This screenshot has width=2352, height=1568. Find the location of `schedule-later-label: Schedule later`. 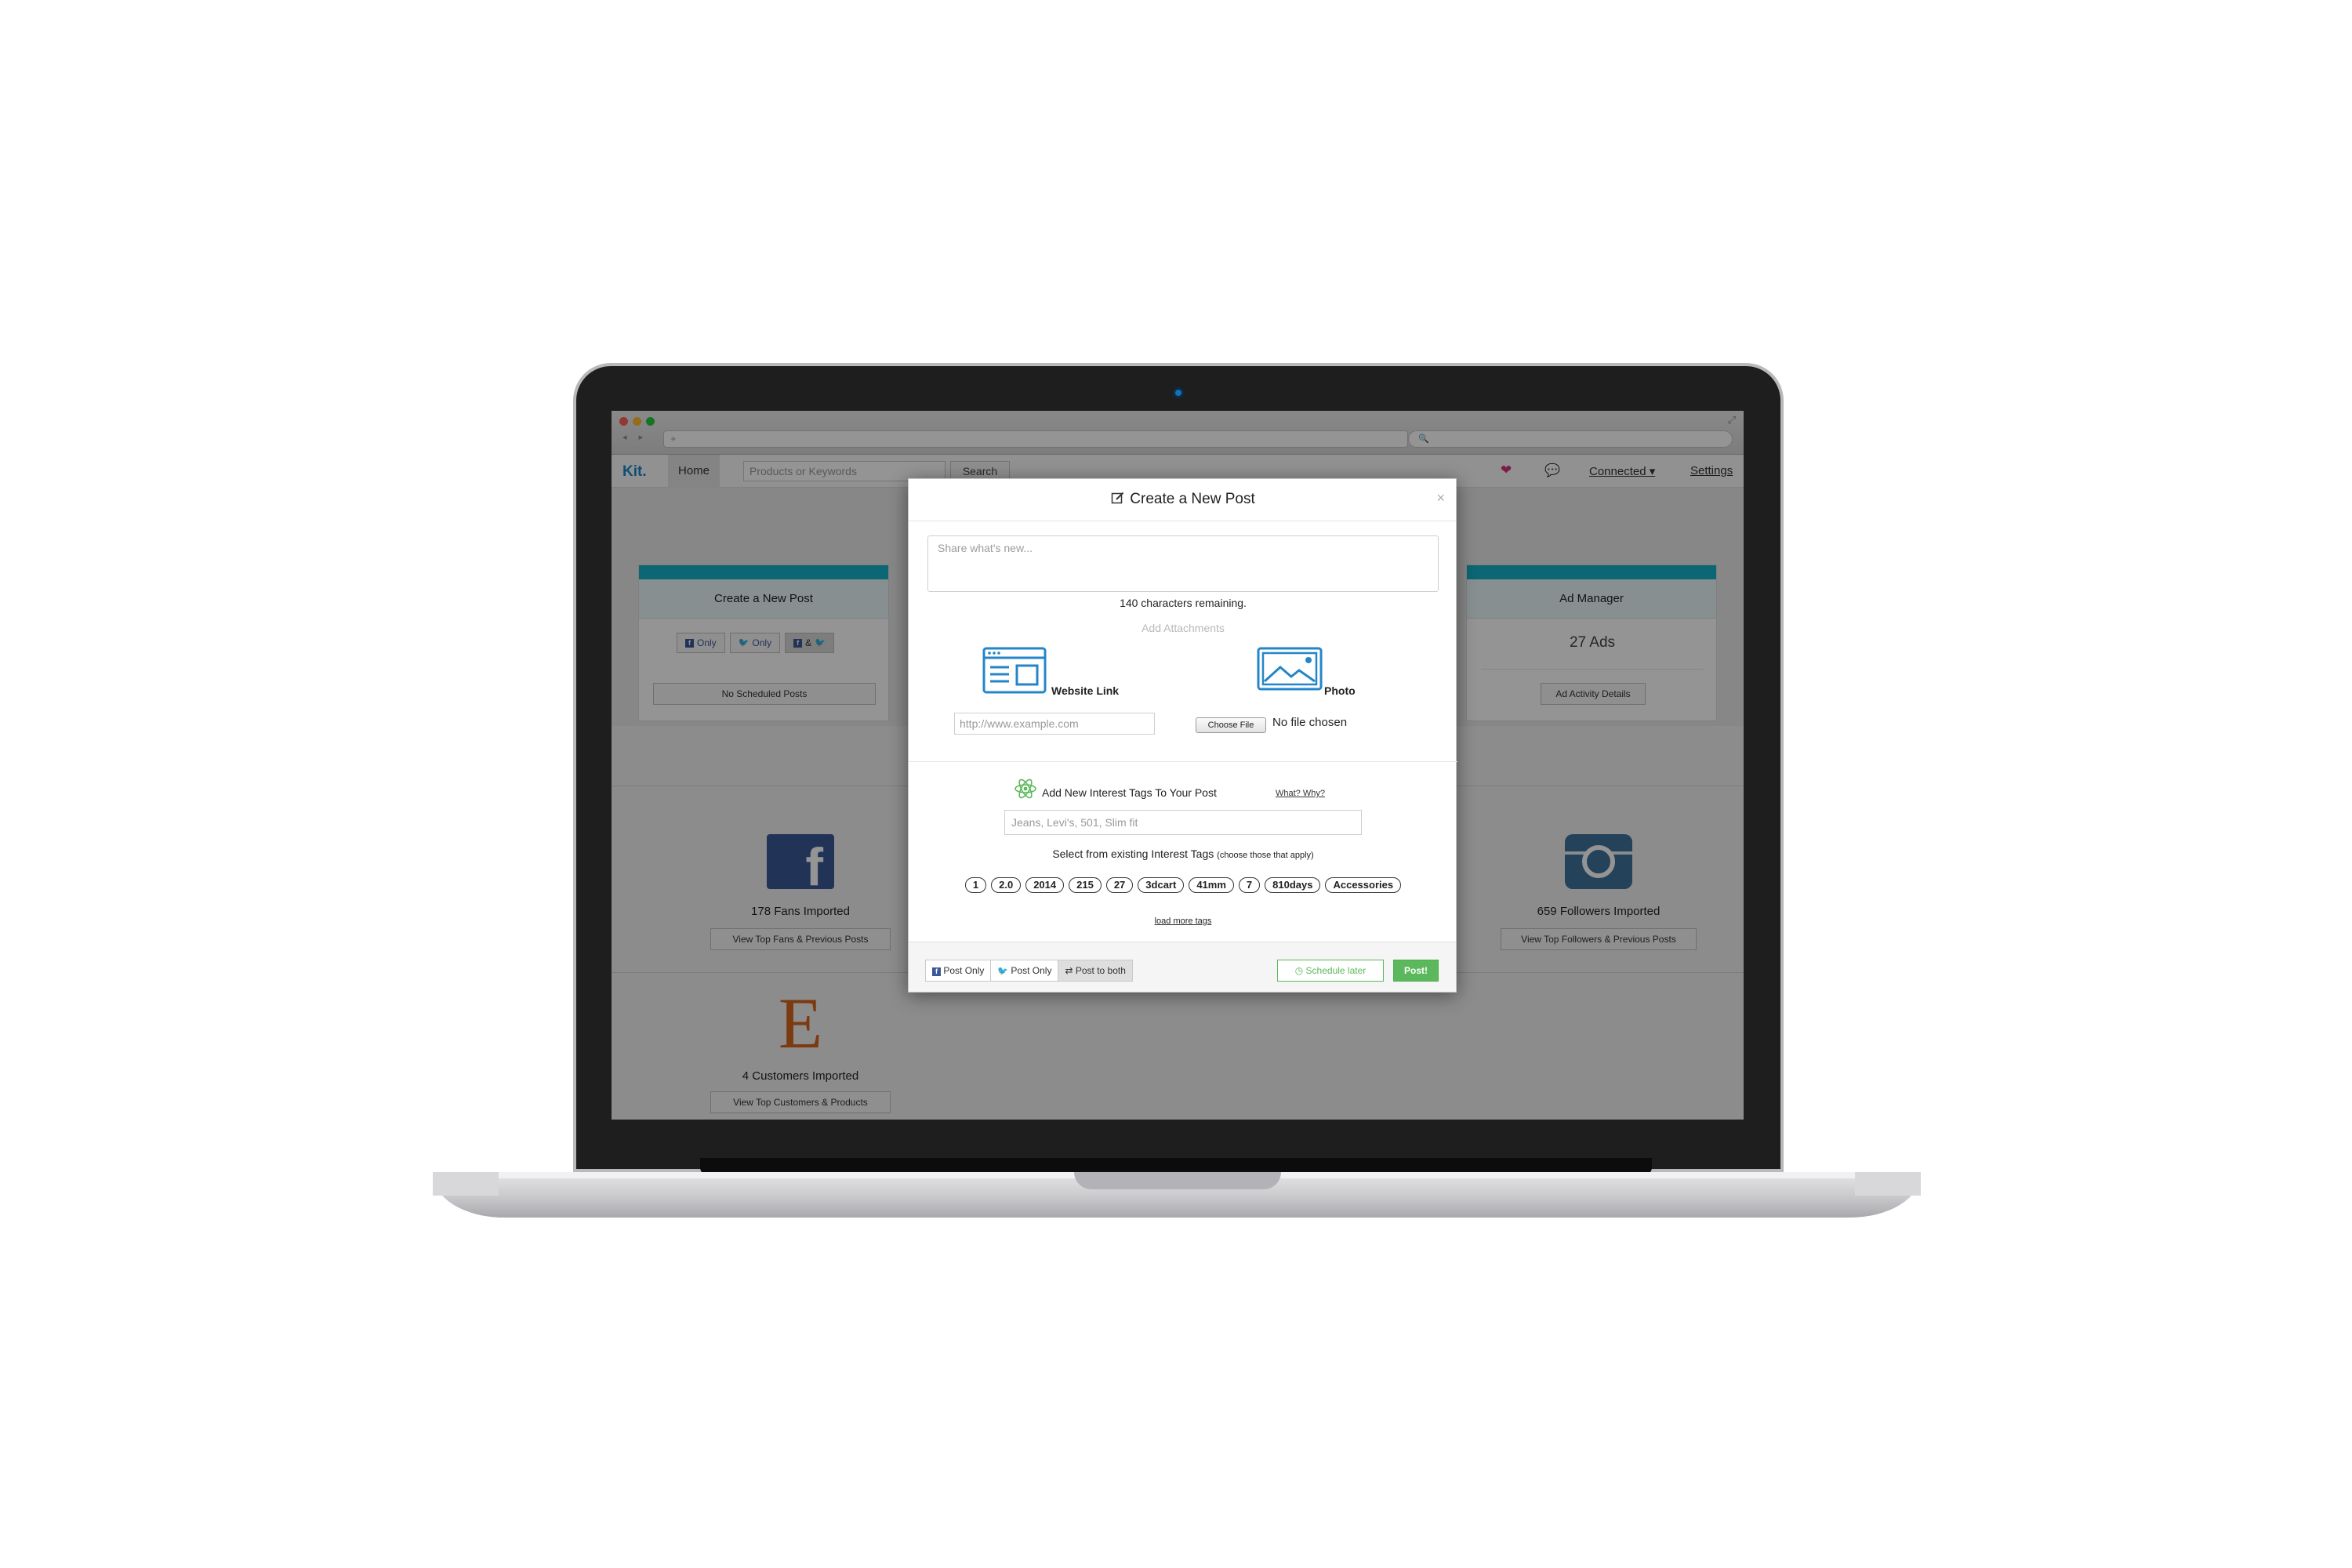

schedule-later-label: Schedule later is located at coordinates (1336, 971).